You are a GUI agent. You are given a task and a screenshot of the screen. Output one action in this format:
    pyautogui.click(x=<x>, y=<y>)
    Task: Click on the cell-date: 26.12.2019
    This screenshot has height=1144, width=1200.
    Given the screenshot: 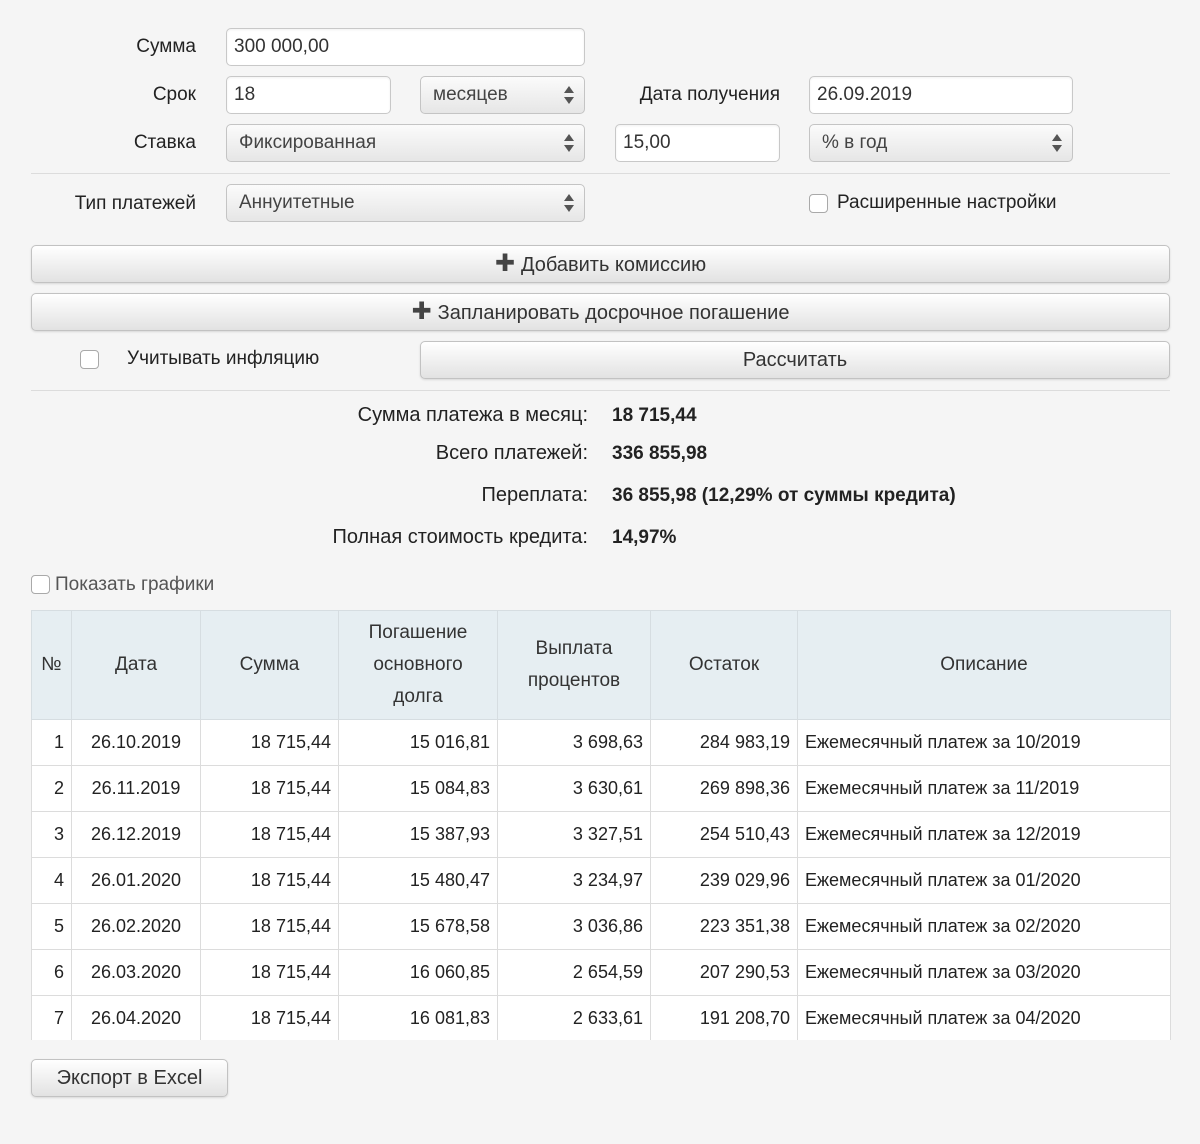 What is the action you would take?
    pyautogui.click(x=136, y=834)
    